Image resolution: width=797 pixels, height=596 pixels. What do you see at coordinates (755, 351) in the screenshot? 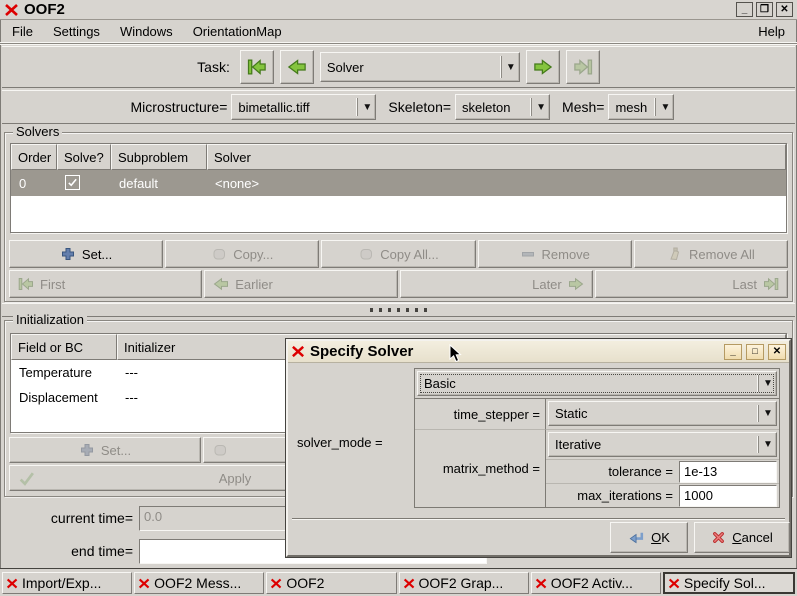
I see `maximize-icon: □` at bounding box center [755, 351].